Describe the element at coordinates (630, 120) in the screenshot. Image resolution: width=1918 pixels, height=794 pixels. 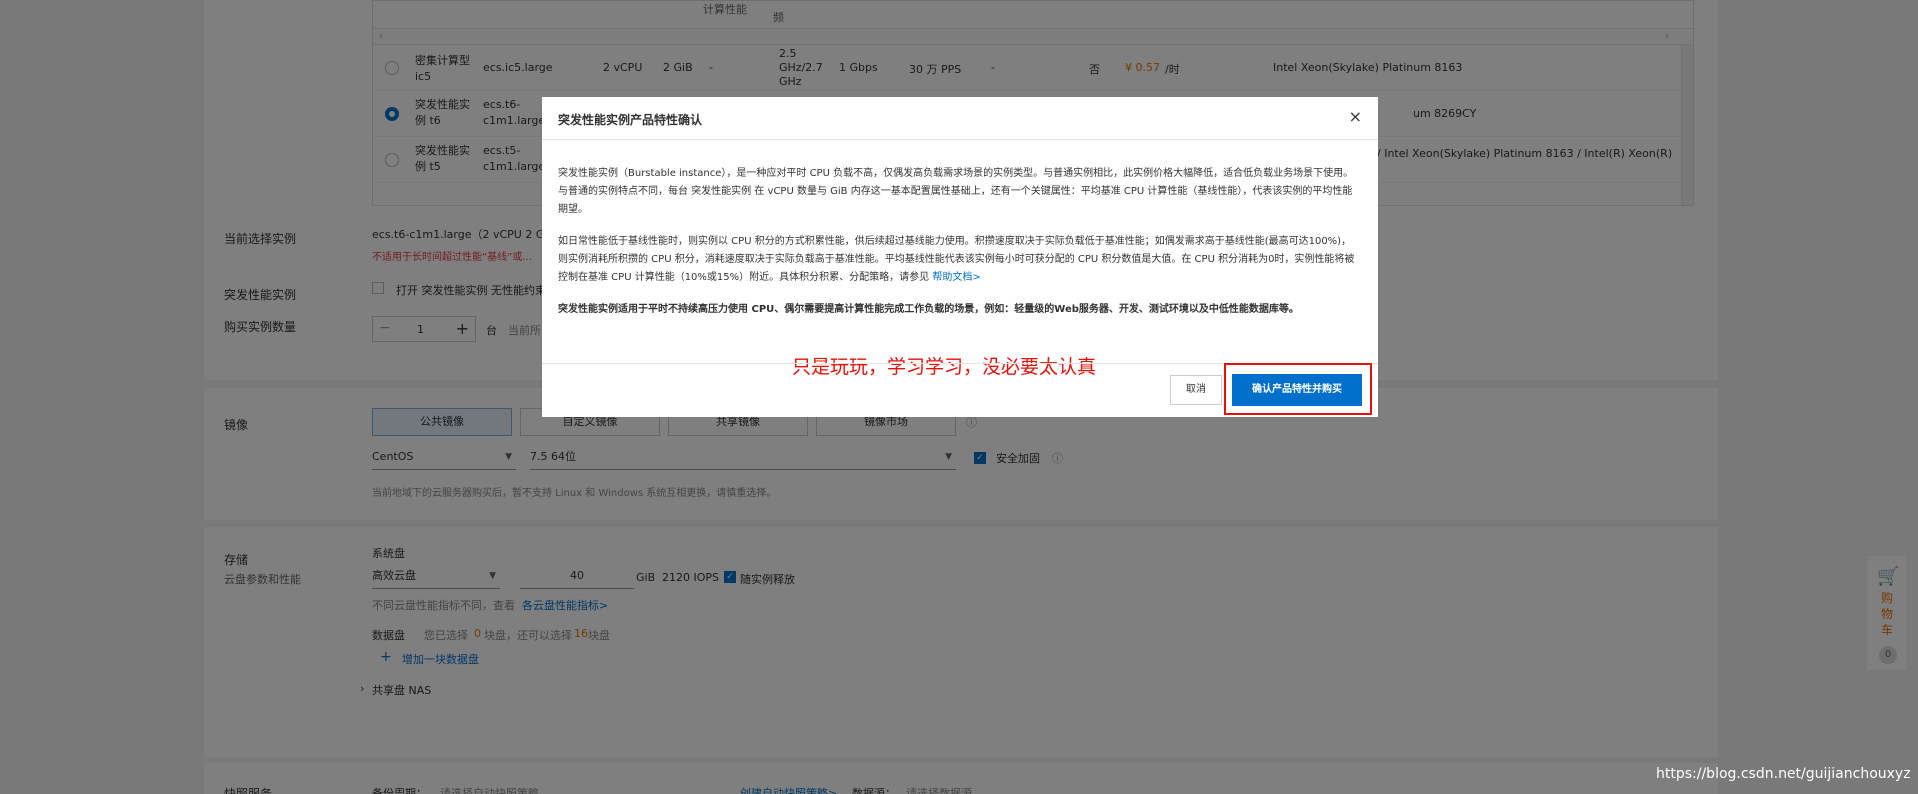
I see `dialog-title: 突发性能实例产品特性确认` at that location.